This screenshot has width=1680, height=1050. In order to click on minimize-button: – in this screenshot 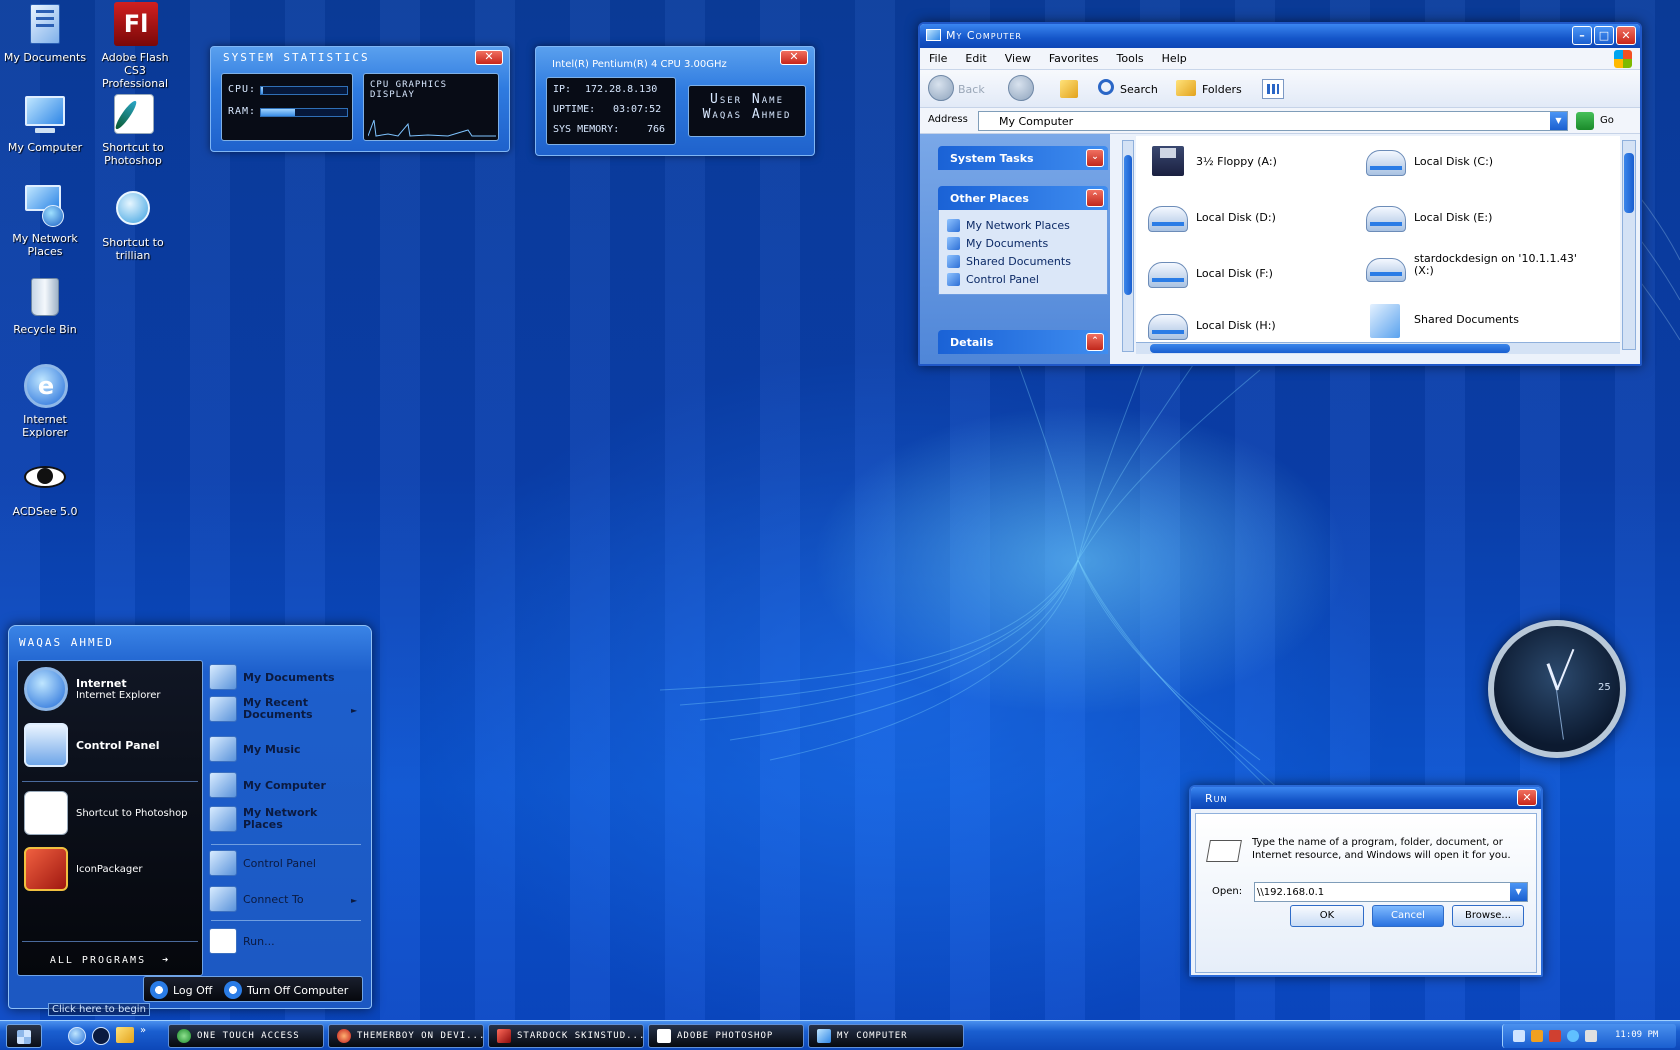, I will do `click(1582, 35)`.